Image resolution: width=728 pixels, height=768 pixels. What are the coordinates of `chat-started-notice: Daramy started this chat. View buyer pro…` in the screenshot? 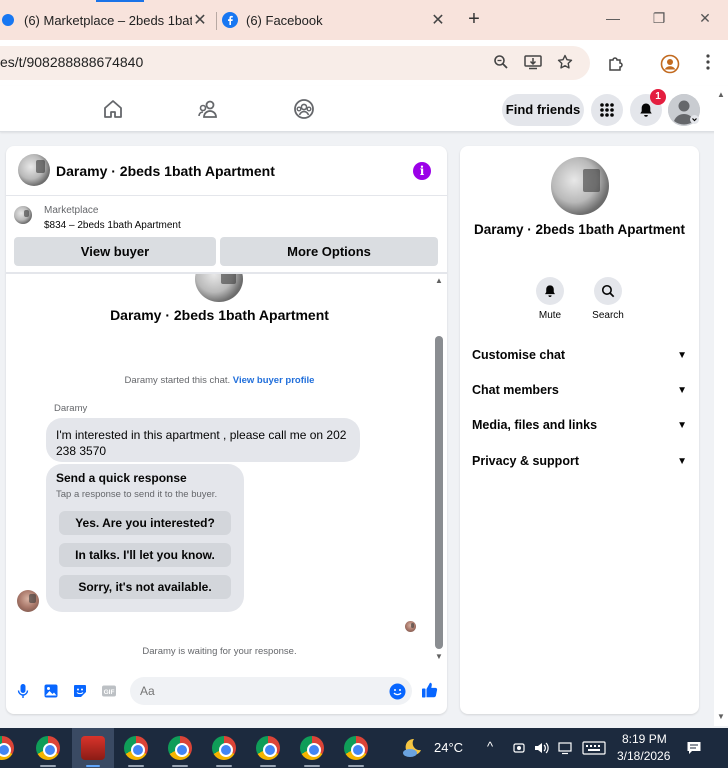 It's located at (219, 380).